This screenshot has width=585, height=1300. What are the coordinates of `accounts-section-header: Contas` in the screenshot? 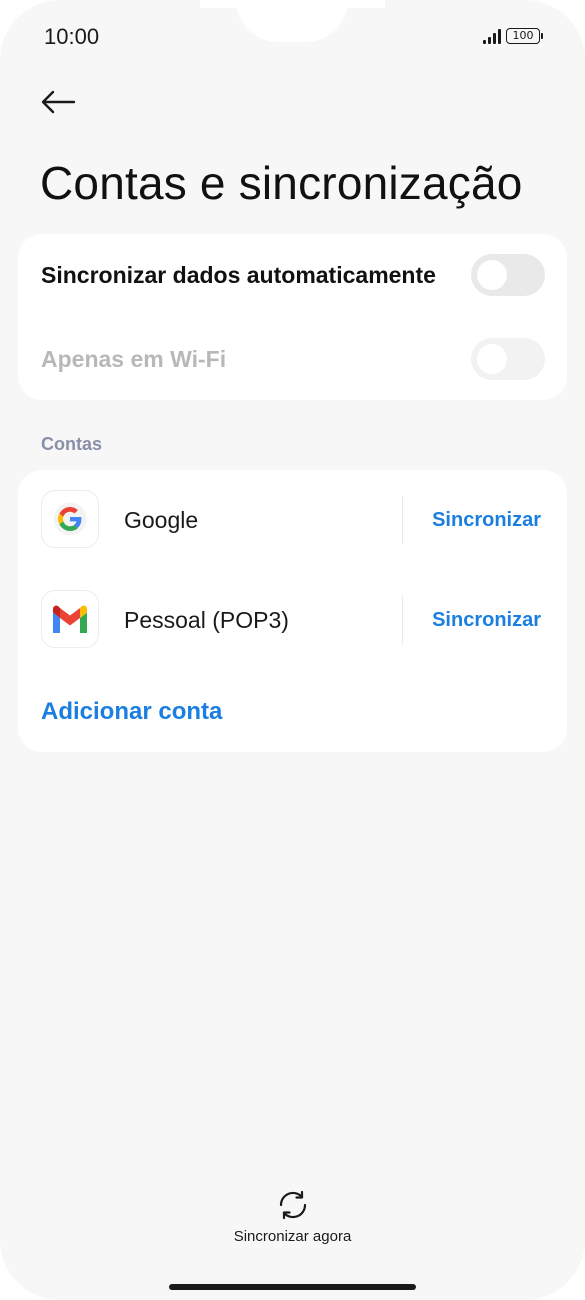 It's located at (72, 444).